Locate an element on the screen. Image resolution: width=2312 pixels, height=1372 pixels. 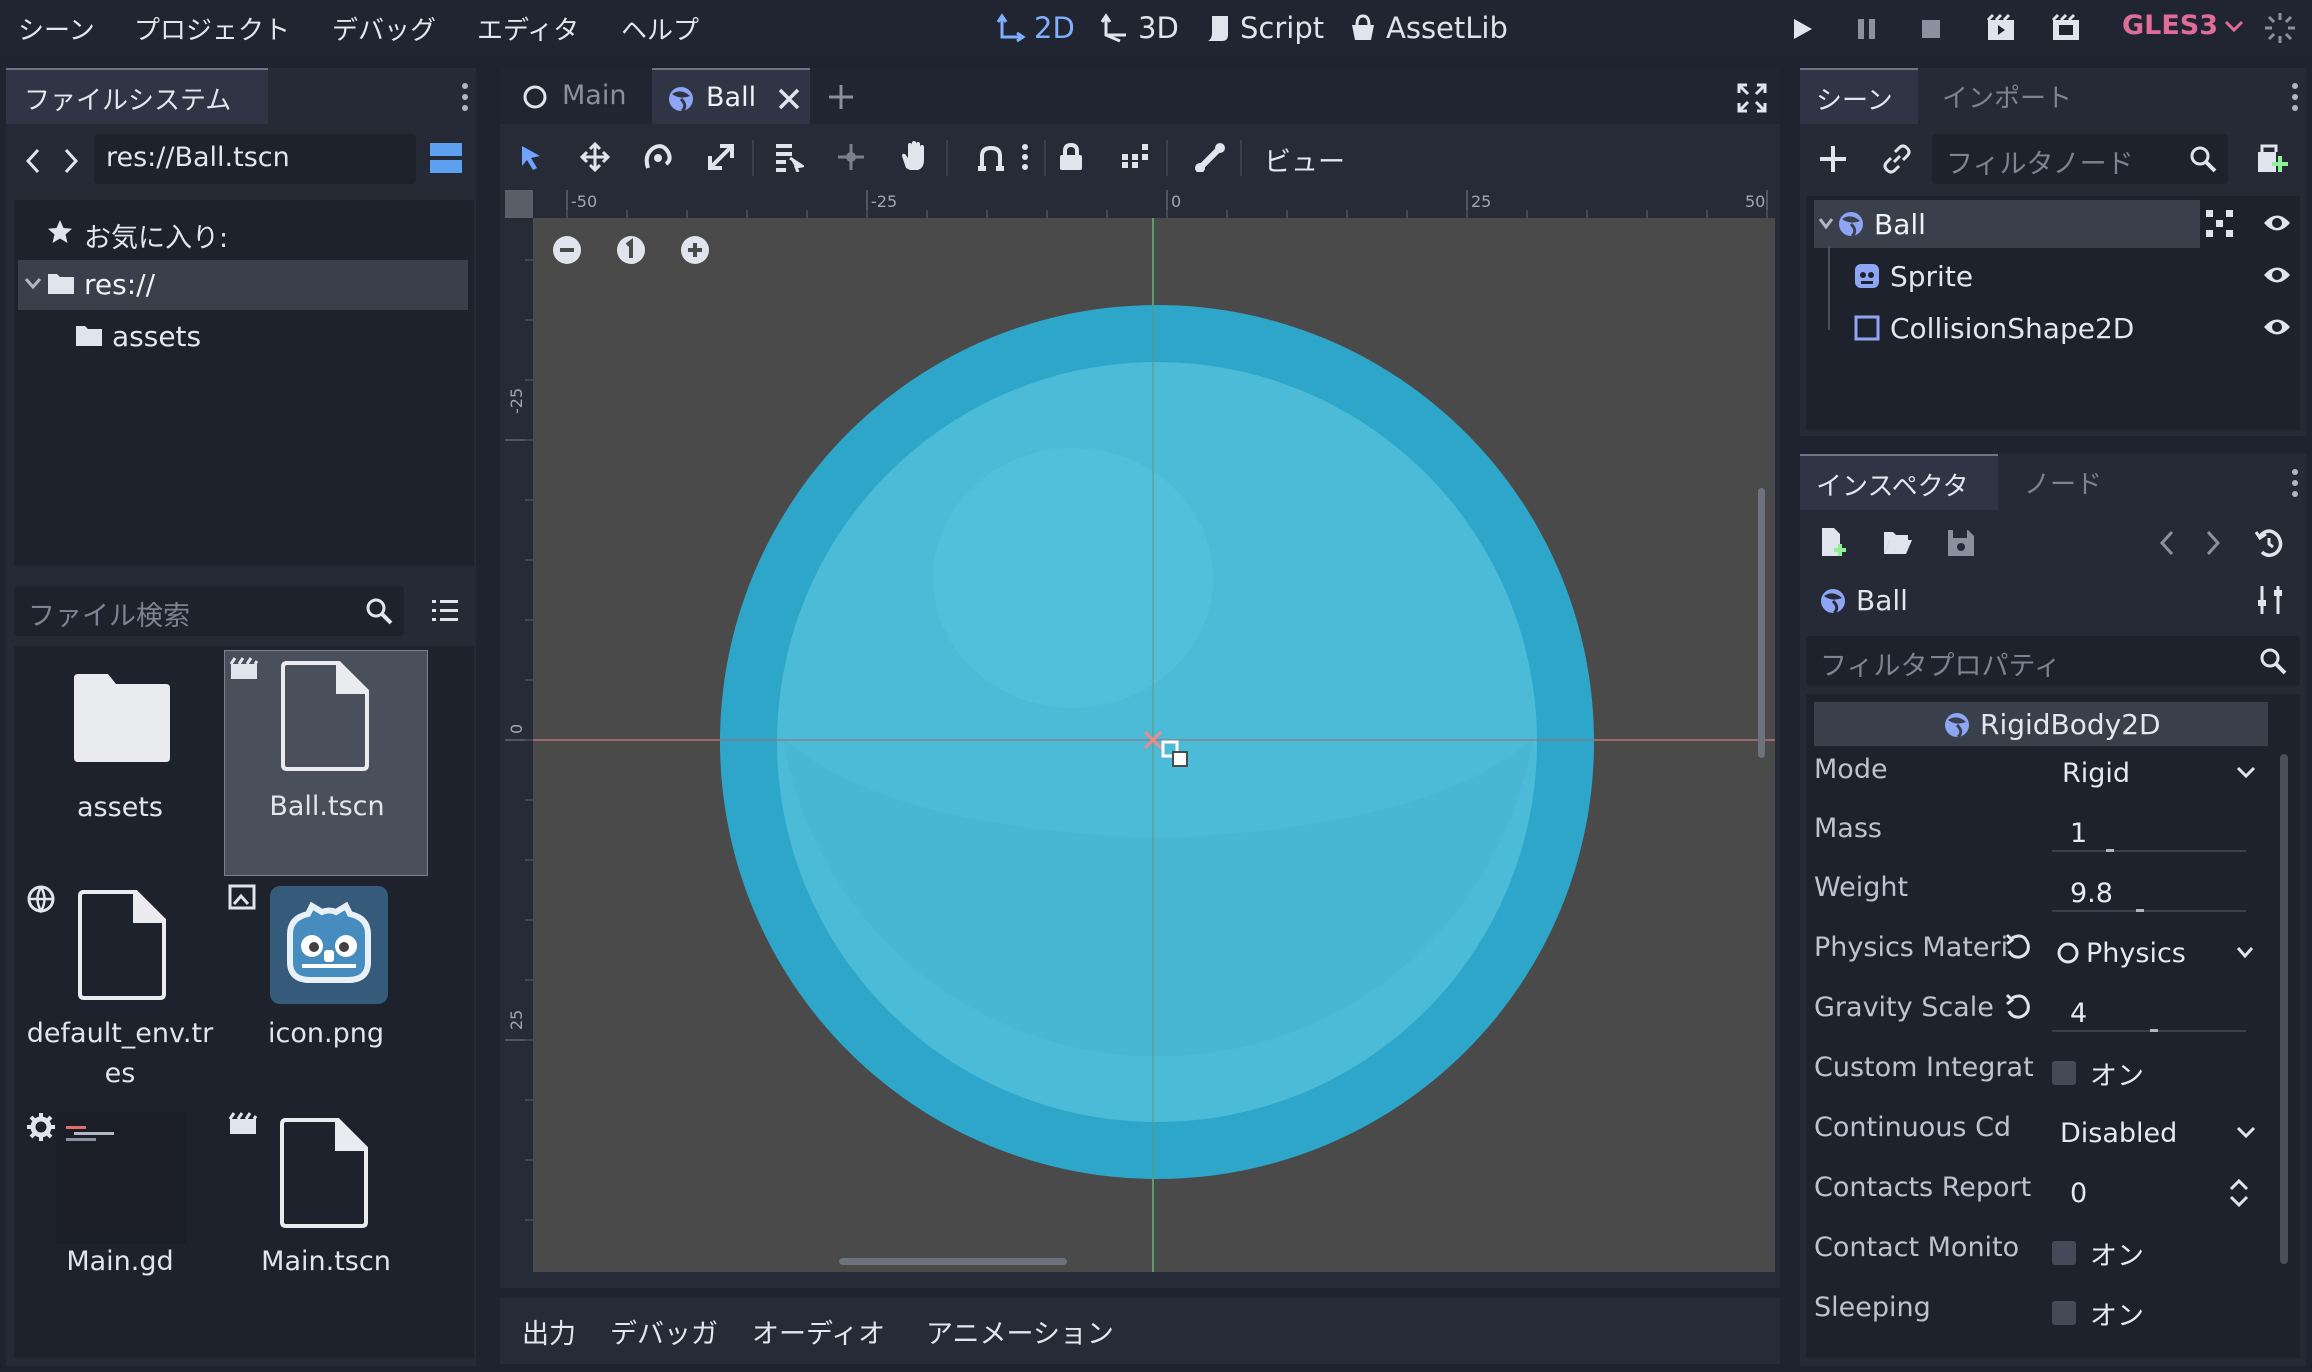
renderer-select: GLES3 is located at coordinates (2183, 25).